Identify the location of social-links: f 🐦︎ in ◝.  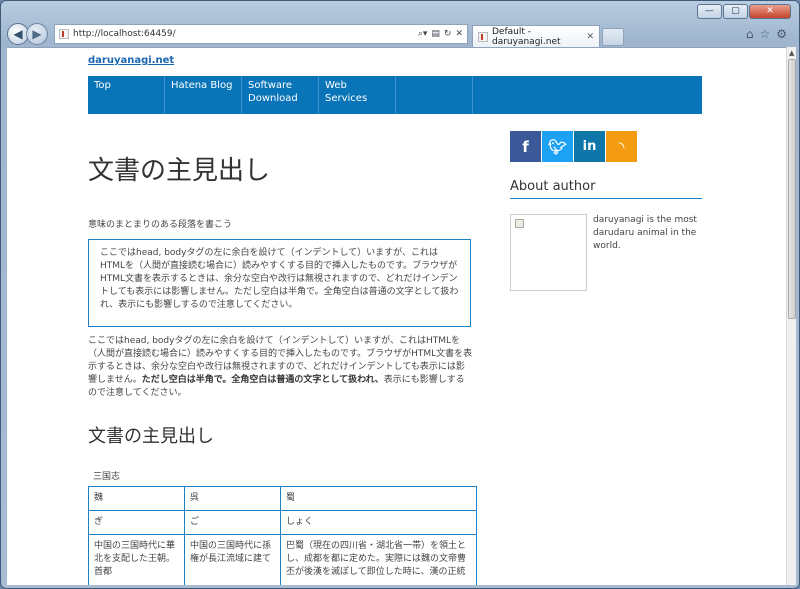
(573, 146).